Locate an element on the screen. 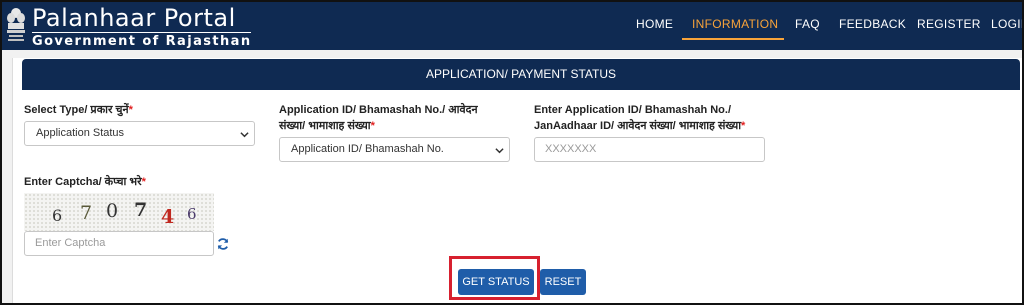 This screenshot has width=1024, height=305. panel-title: APPLICATION/ PAYMENT STATUS is located at coordinates (521, 74).